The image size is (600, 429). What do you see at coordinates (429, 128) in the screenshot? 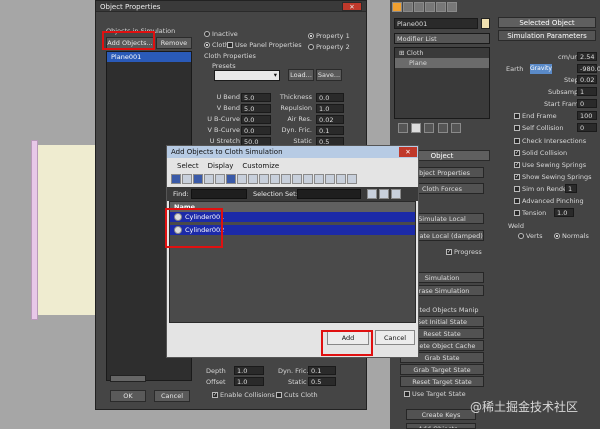
I see `make-unique-icon` at bounding box center [429, 128].